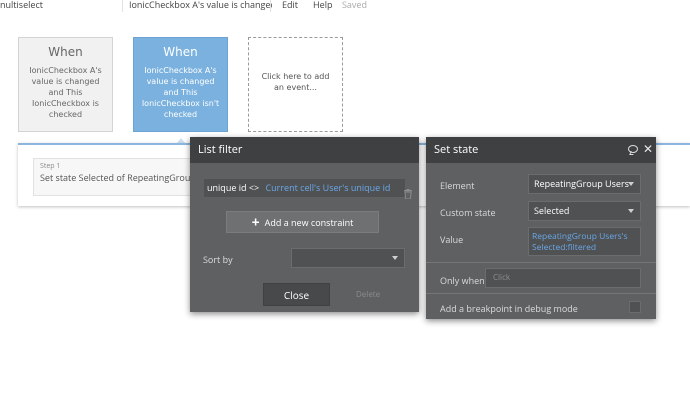 This screenshot has width=690, height=405. What do you see at coordinates (50, 166) in the screenshot?
I see `step-number: Step 1` at bounding box center [50, 166].